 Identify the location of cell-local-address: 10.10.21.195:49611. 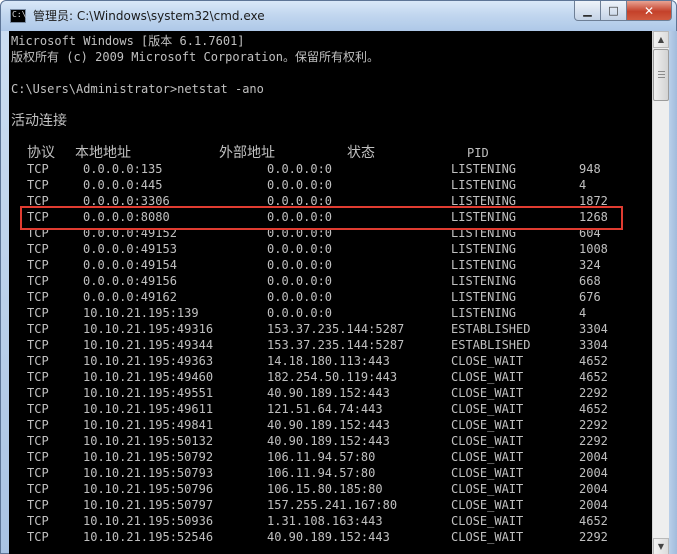
(148, 409).